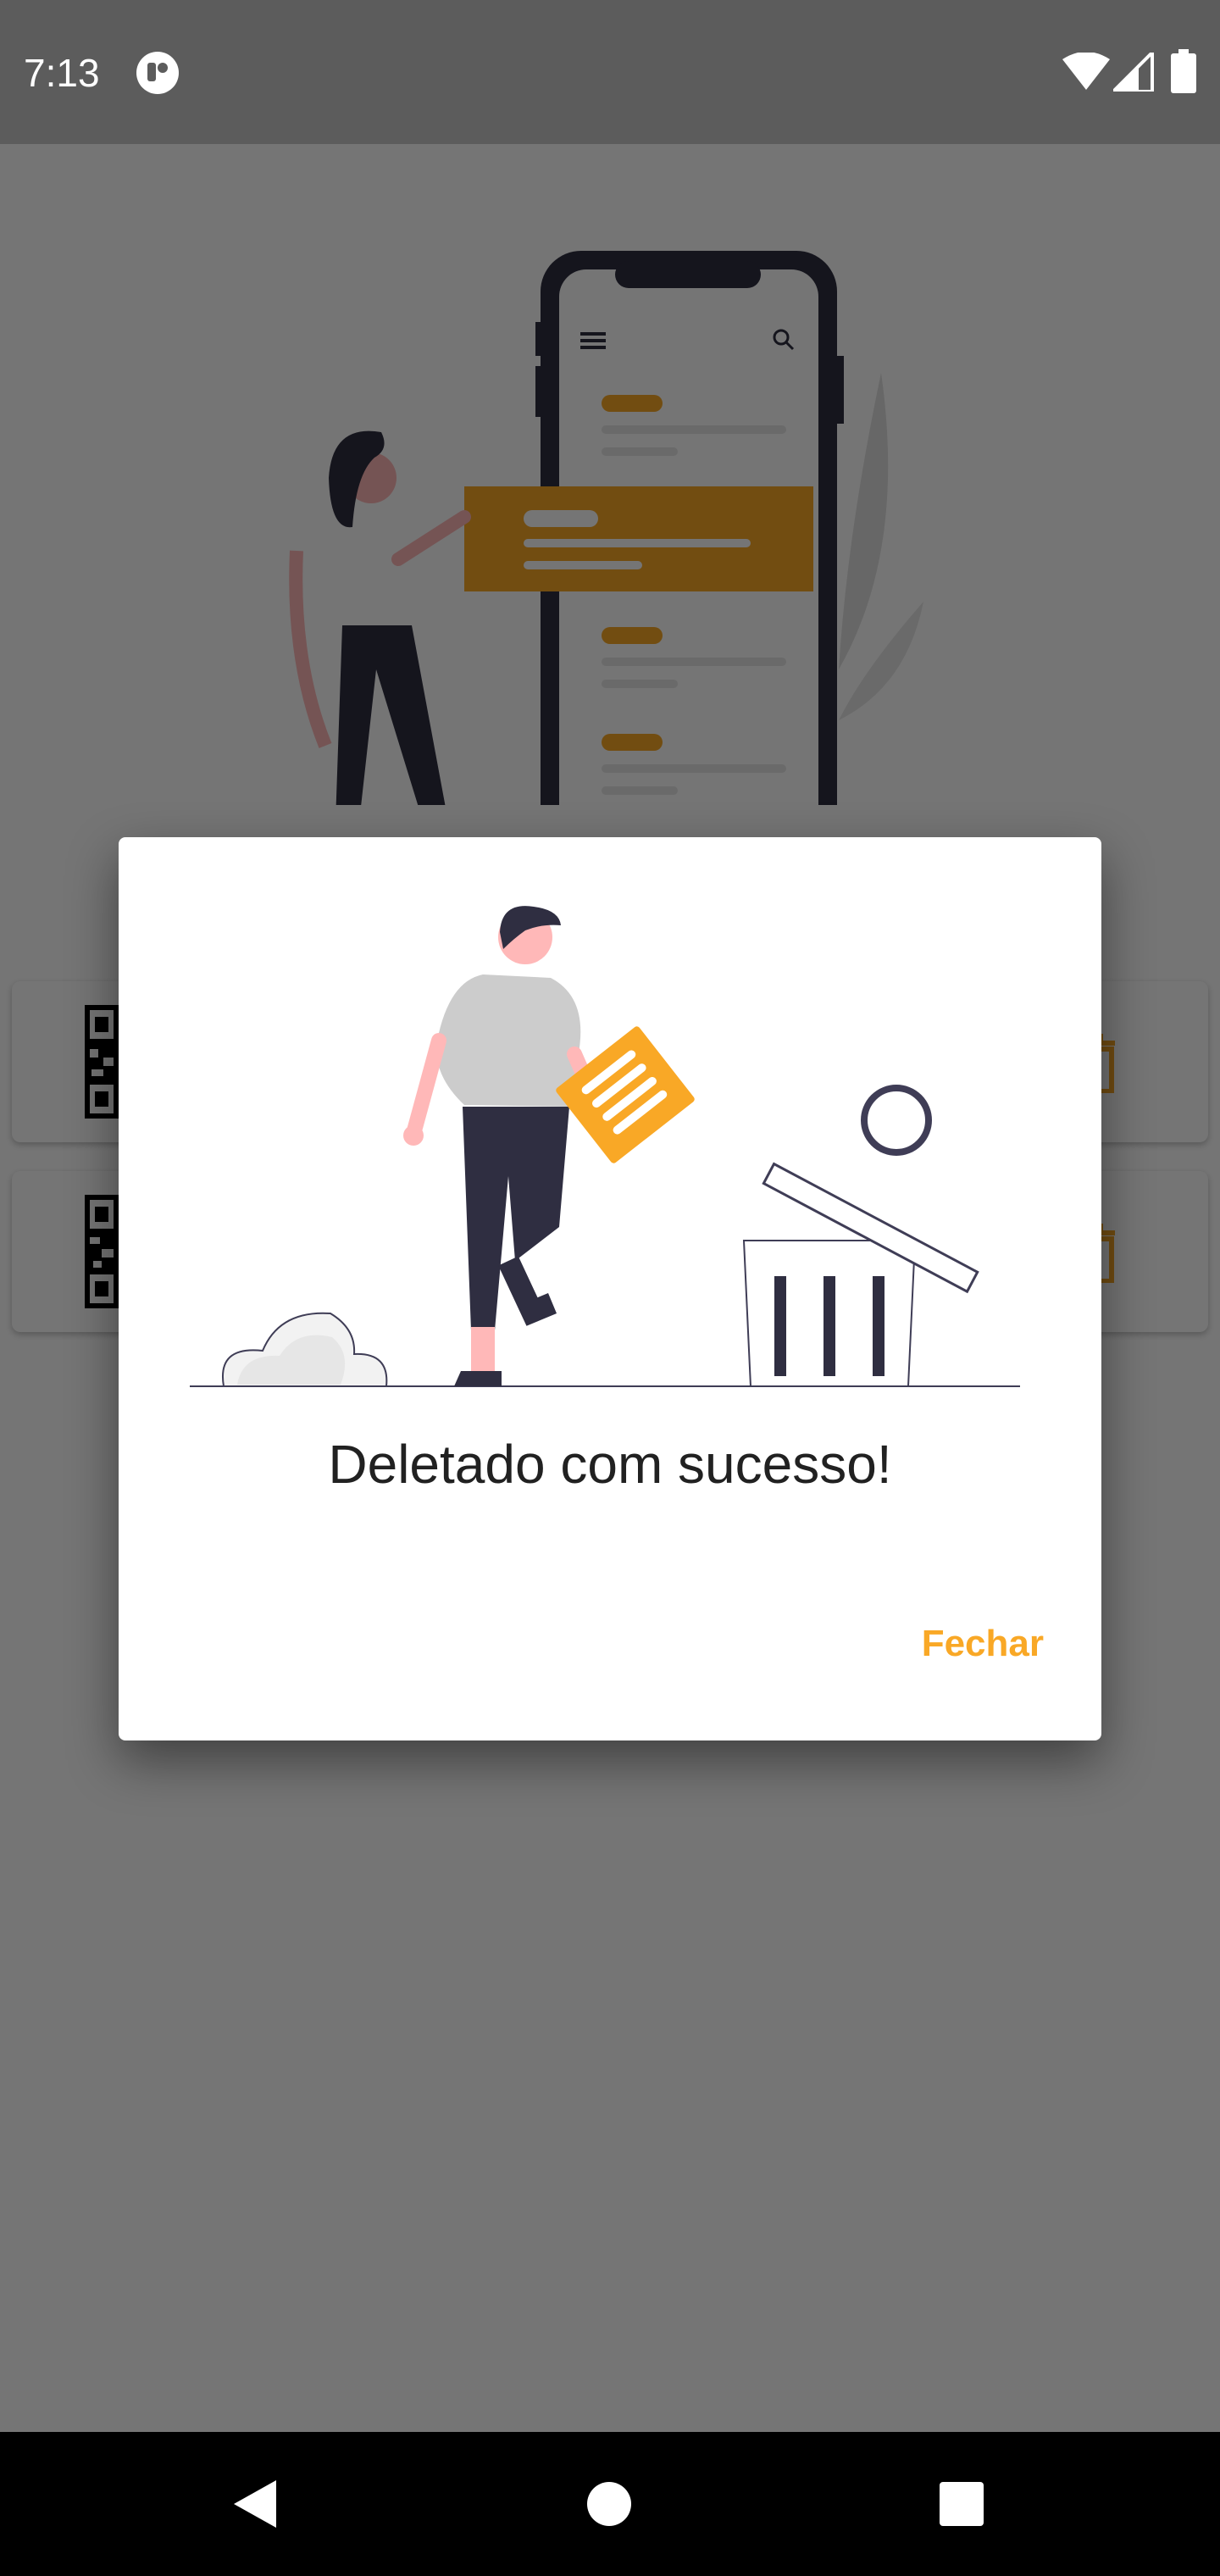 The image size is (1220, 2576). I want to click on home-icon, so click(609, 2504).